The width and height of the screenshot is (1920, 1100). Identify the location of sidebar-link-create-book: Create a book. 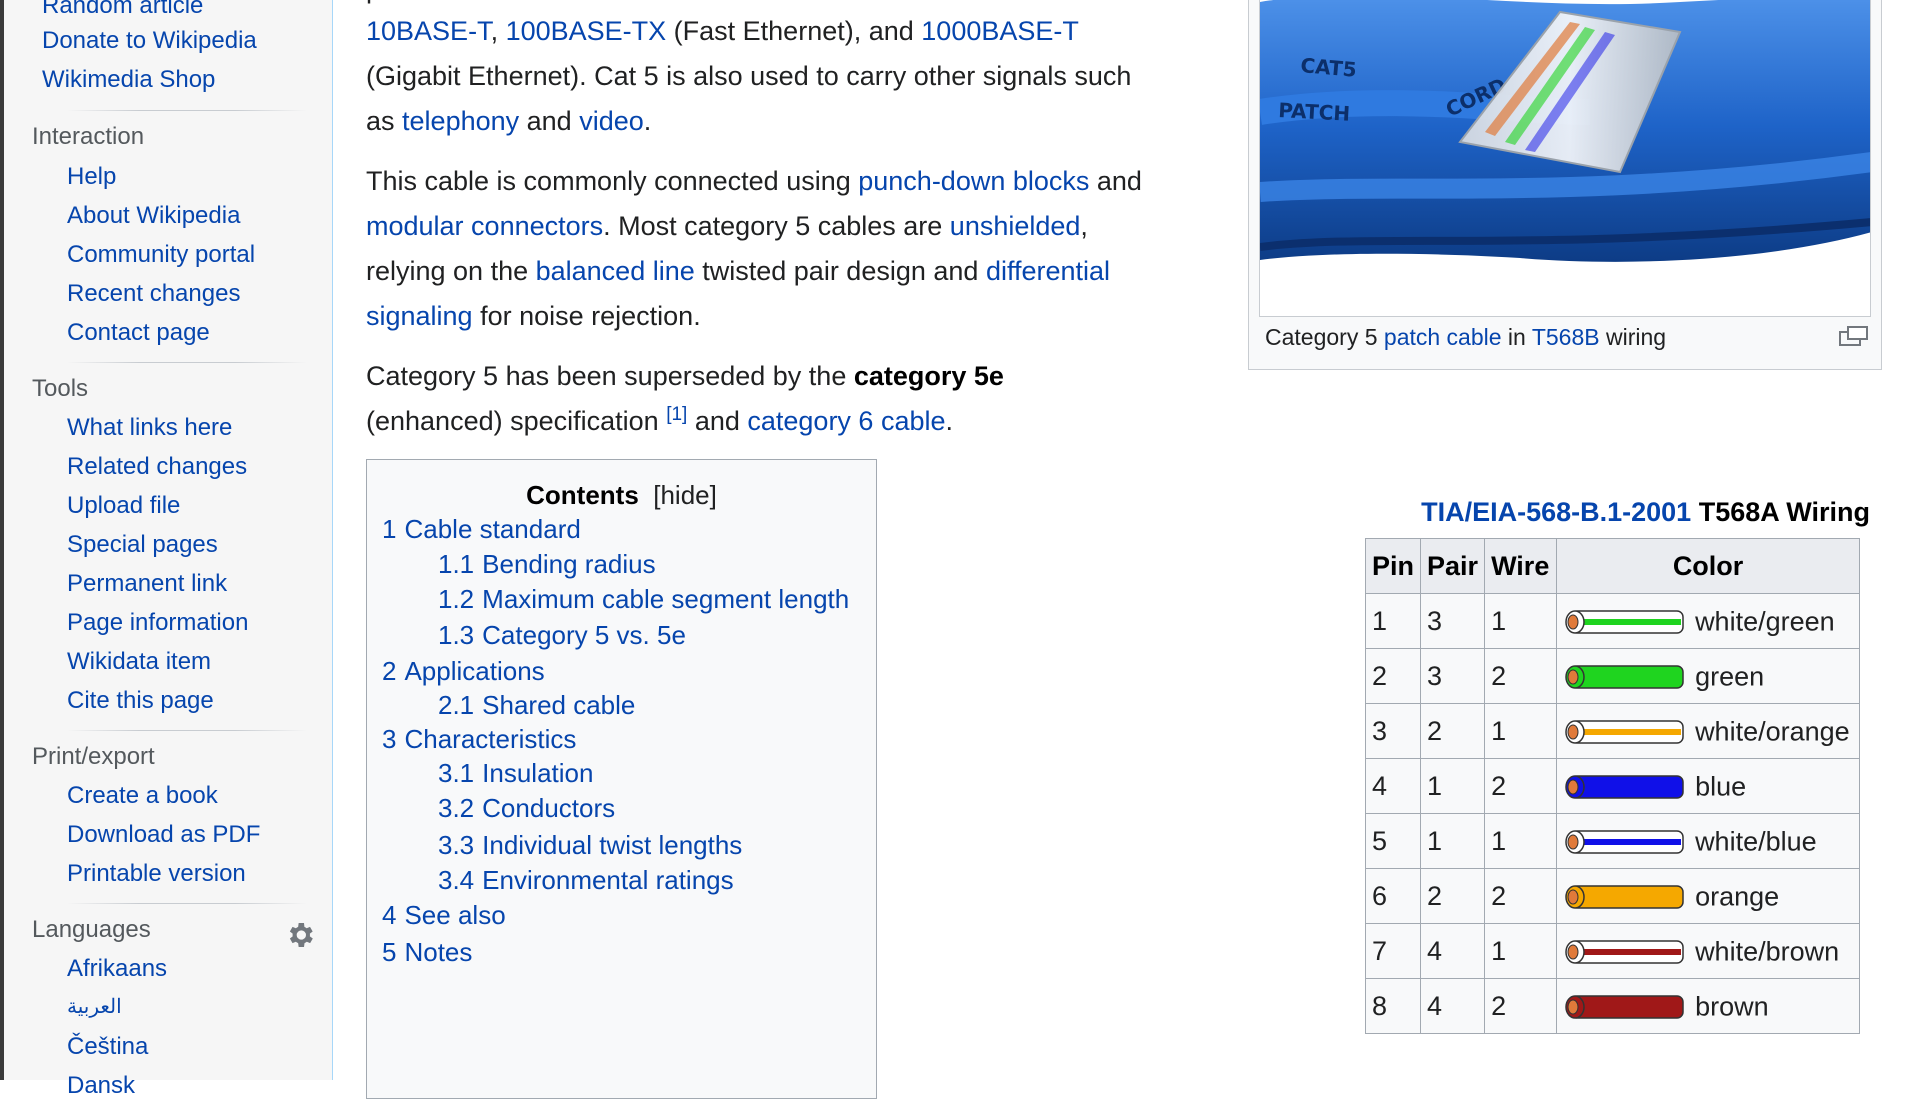
(142, 796).